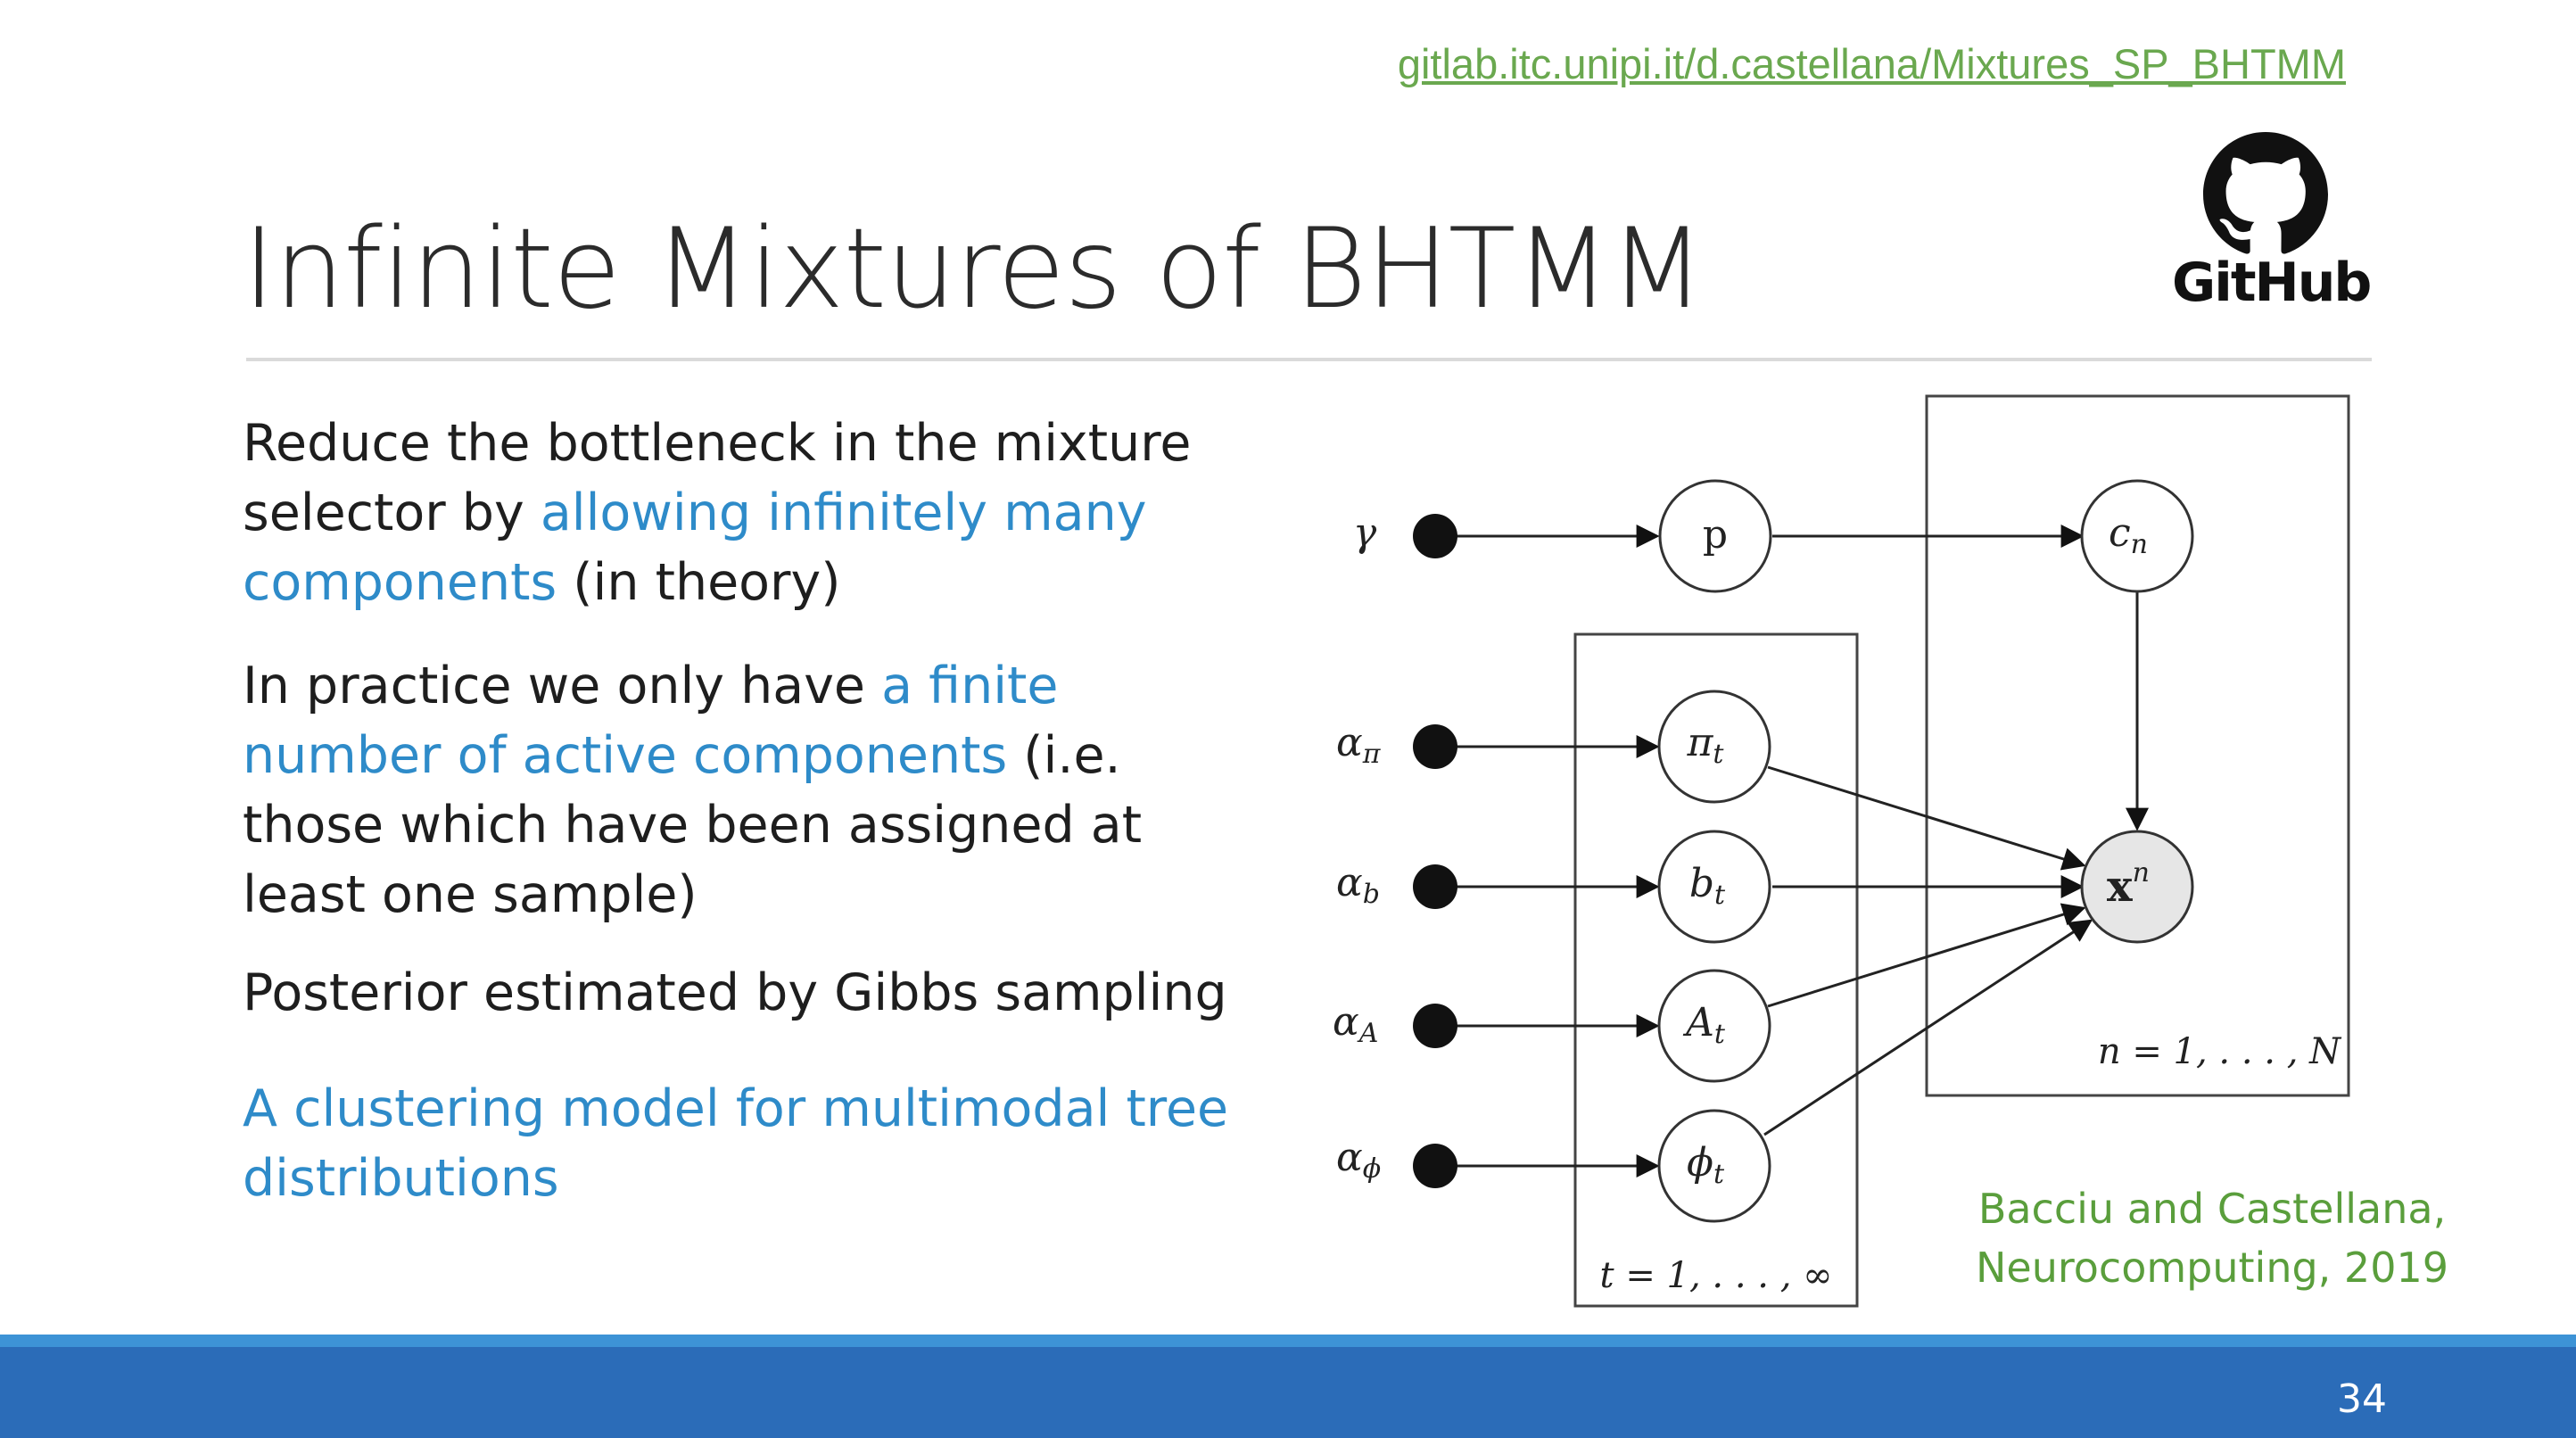  I want to click on label-alpha-phi: αϕ, so click(1358, 1160).